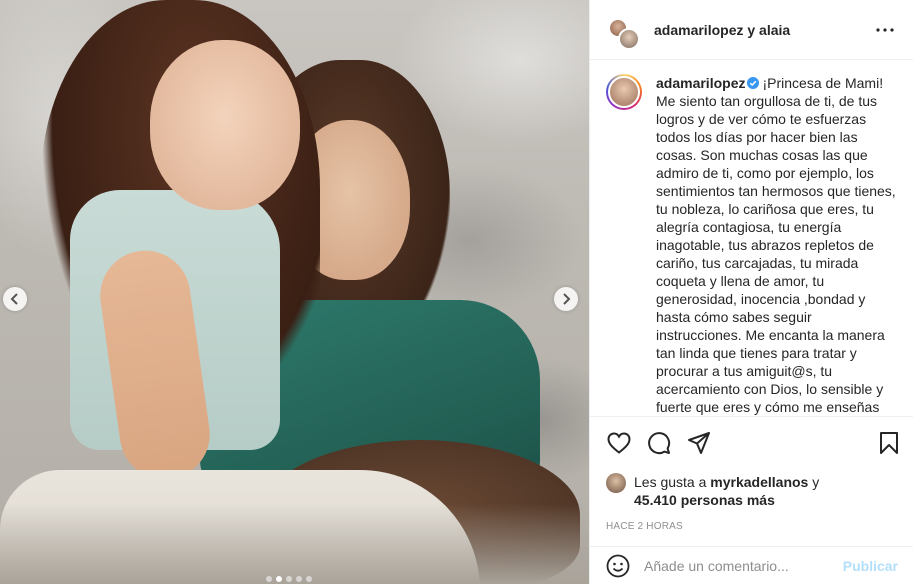 The image size is (913, 584). Describe the element at coordinates (700, 83) in the screenshot. I see `caption-username: adamarilopez` at that location.